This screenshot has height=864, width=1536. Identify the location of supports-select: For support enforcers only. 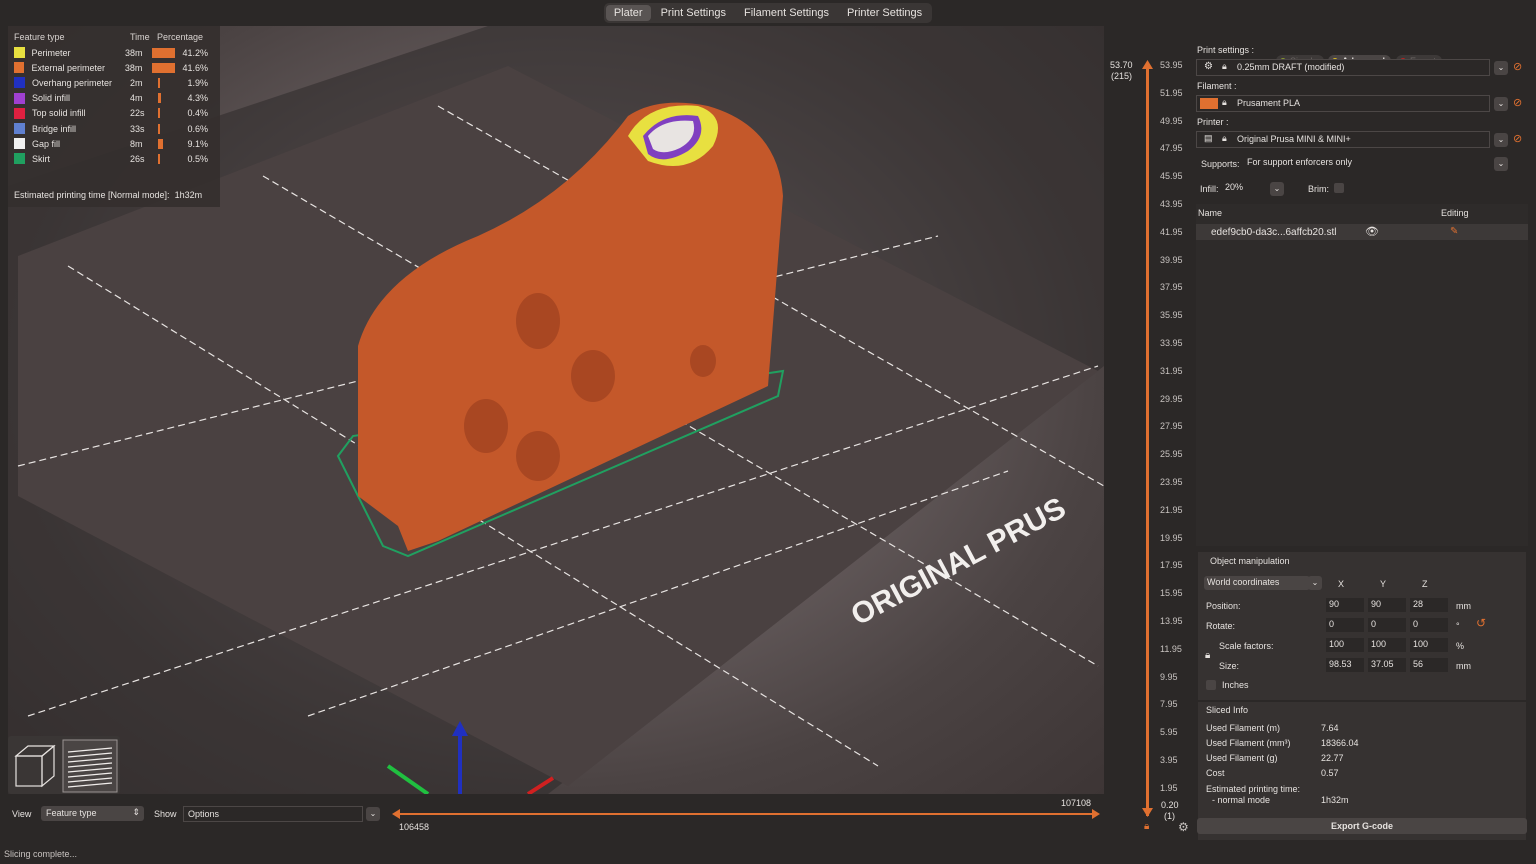
(1367, 163).